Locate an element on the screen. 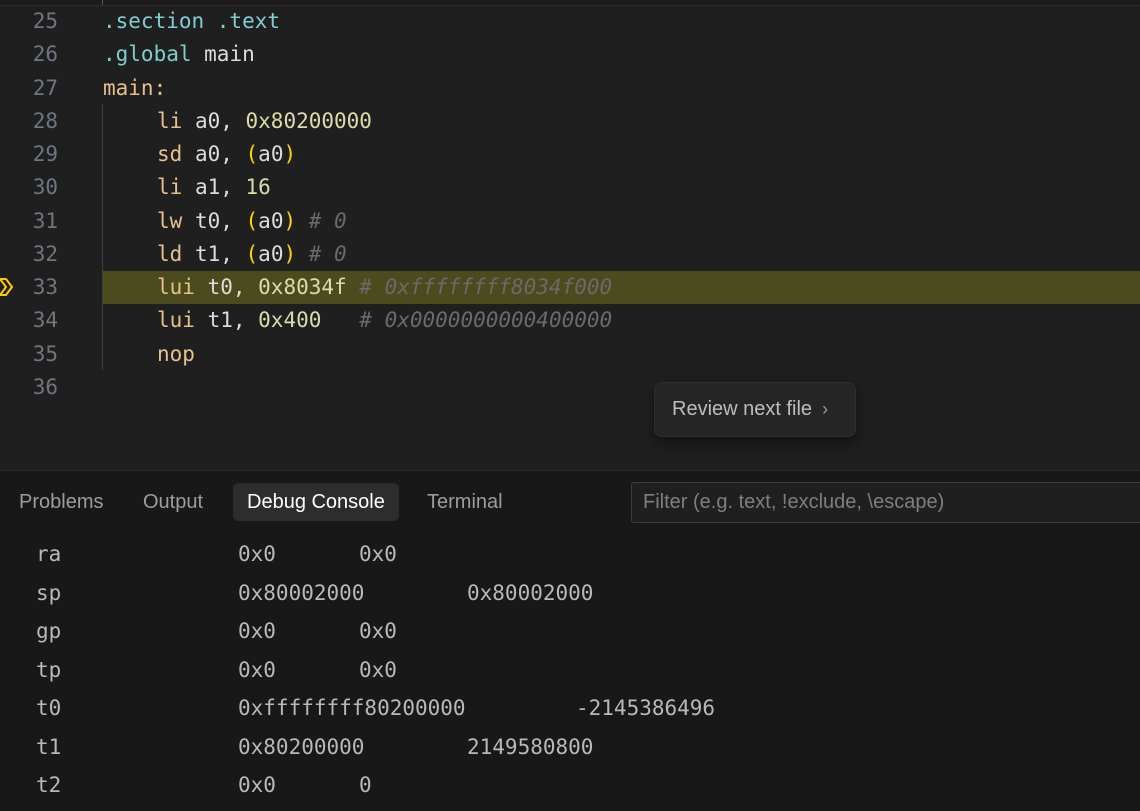 The height and width of the screenshot is (811, 1140). code-line: 36 is located at coordinates (570, 387).